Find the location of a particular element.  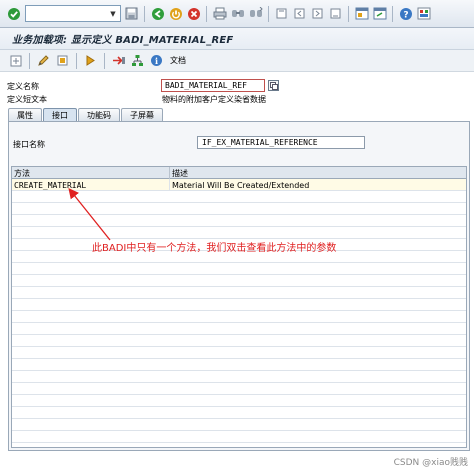

find-icon is located at coordinates (237, 13).